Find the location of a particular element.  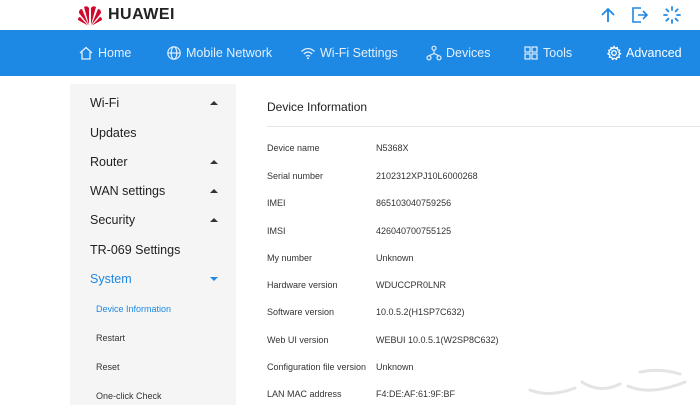

sidebar-item-label: TR-069 Settings is located at coordinates (135, 250).